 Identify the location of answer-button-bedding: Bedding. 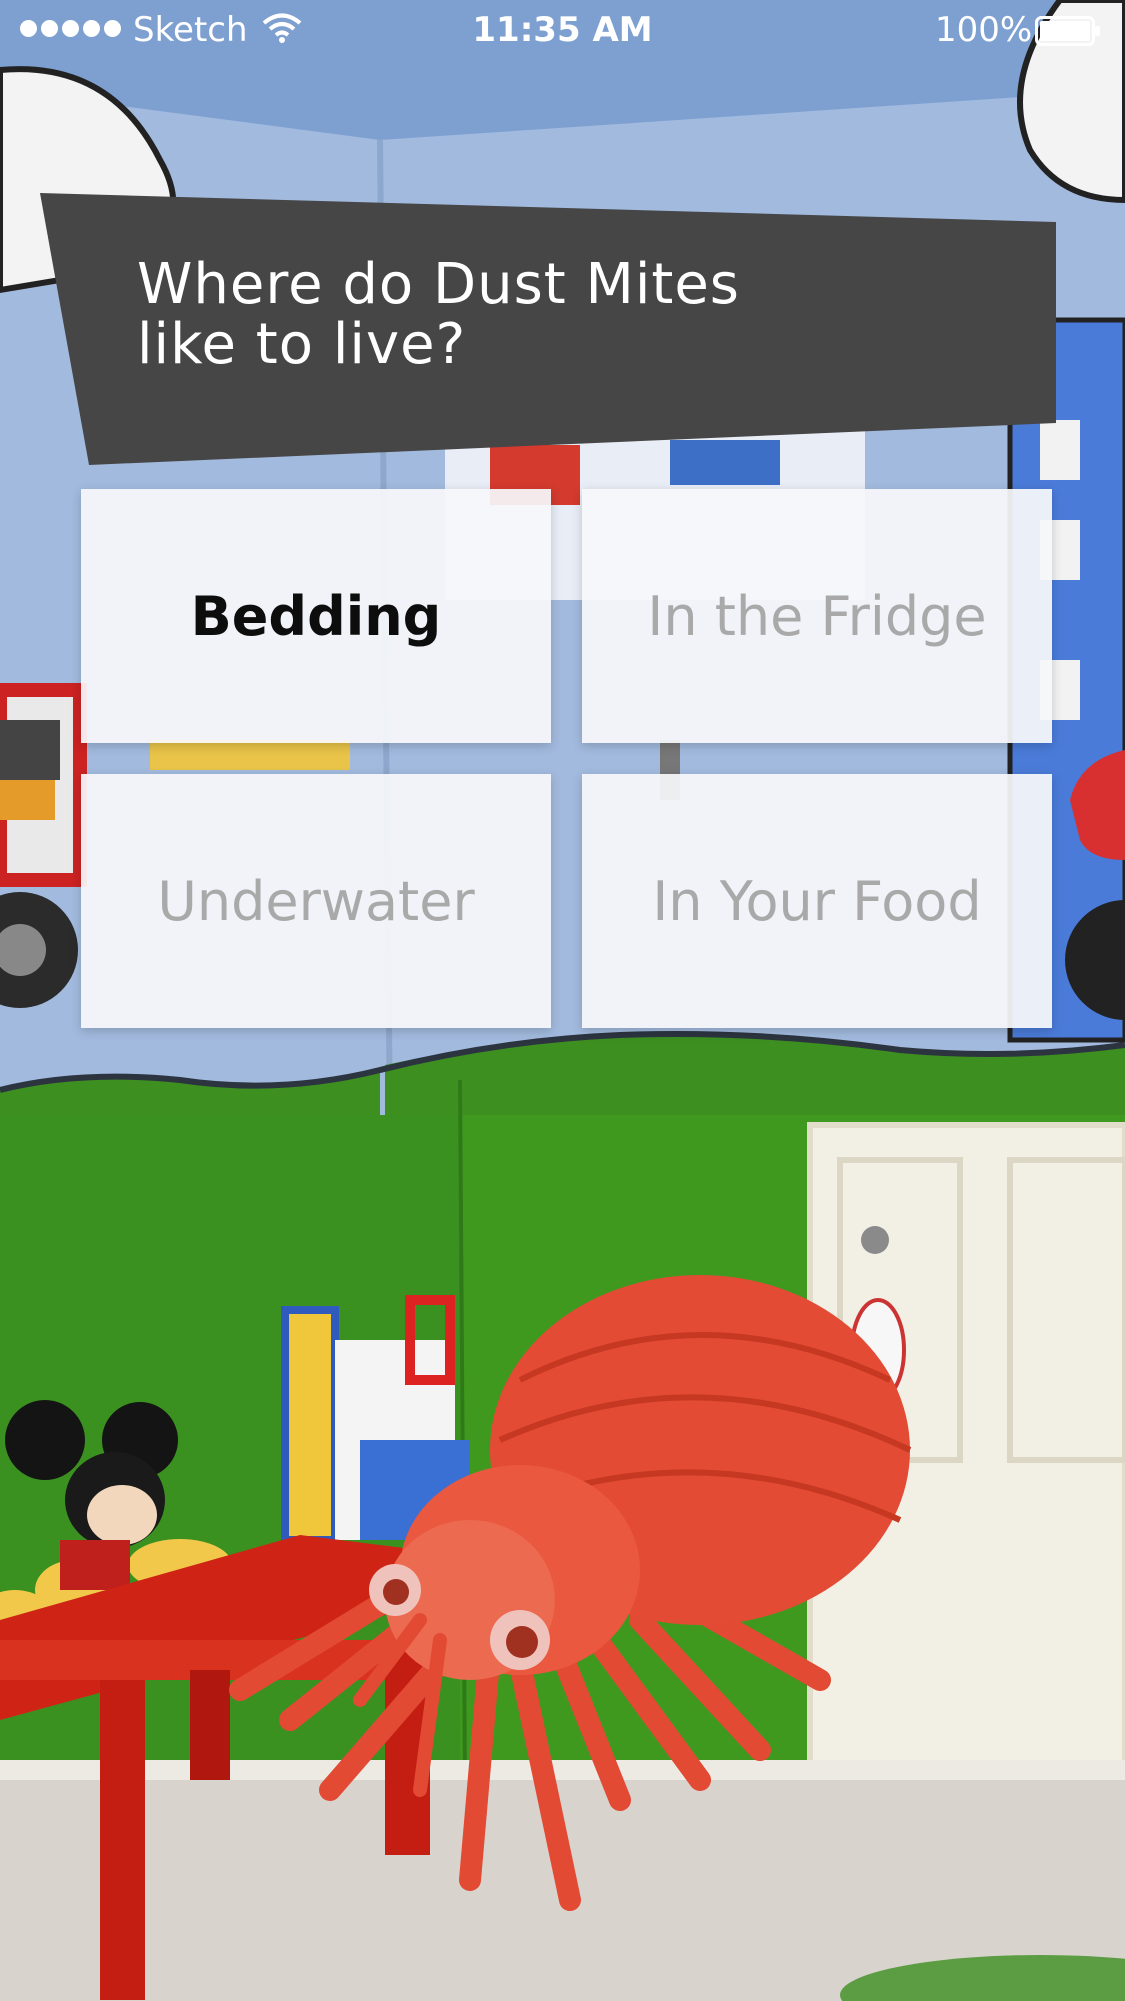
(316, 616).